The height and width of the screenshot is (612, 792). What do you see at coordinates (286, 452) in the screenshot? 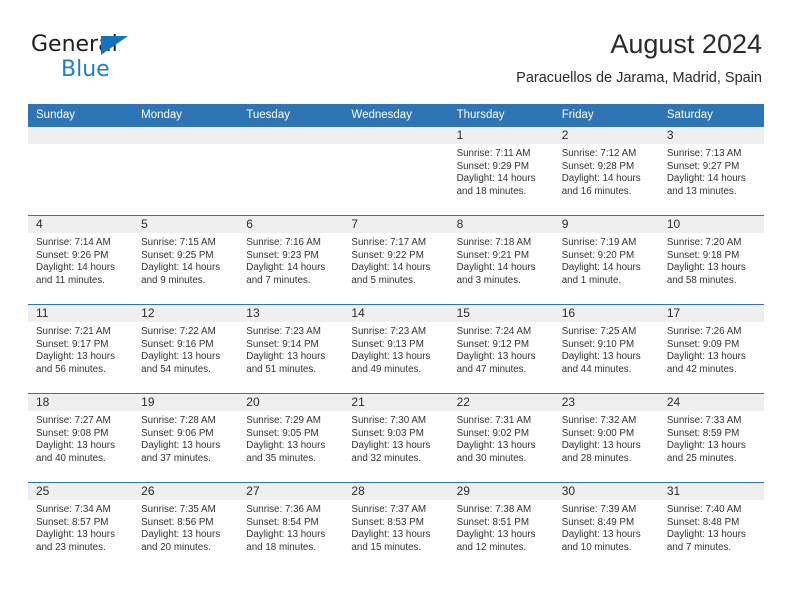
I see `daylight-duration: Daylight: 13 hours and 35 minutes.` at bounding box center [286, 452].